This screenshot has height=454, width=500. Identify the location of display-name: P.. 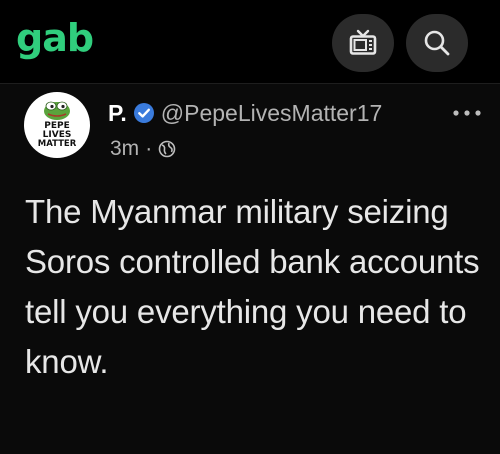
(117, 113).